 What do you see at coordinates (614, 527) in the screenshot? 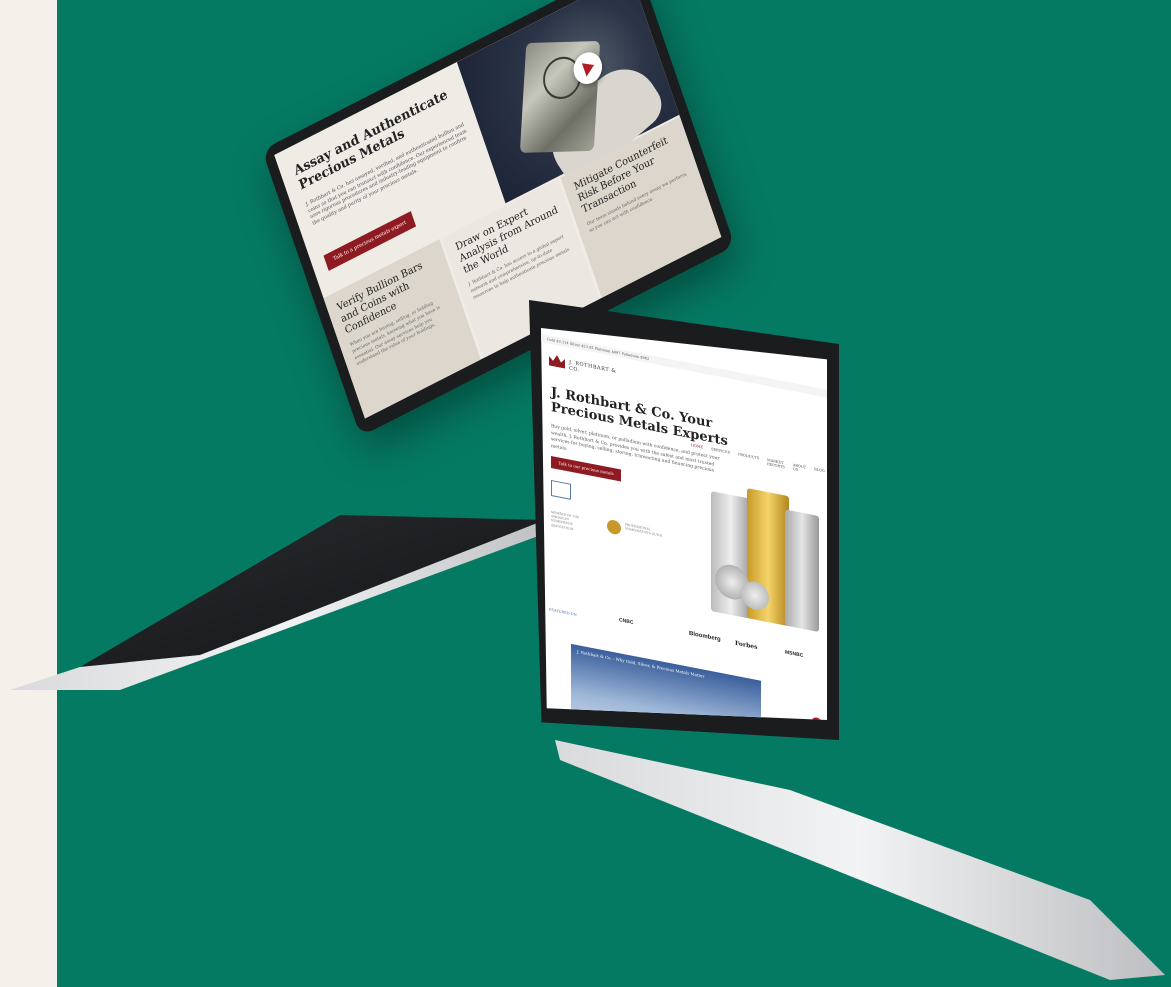
I see `png-seal-icon` at bounding box center [614, 527].